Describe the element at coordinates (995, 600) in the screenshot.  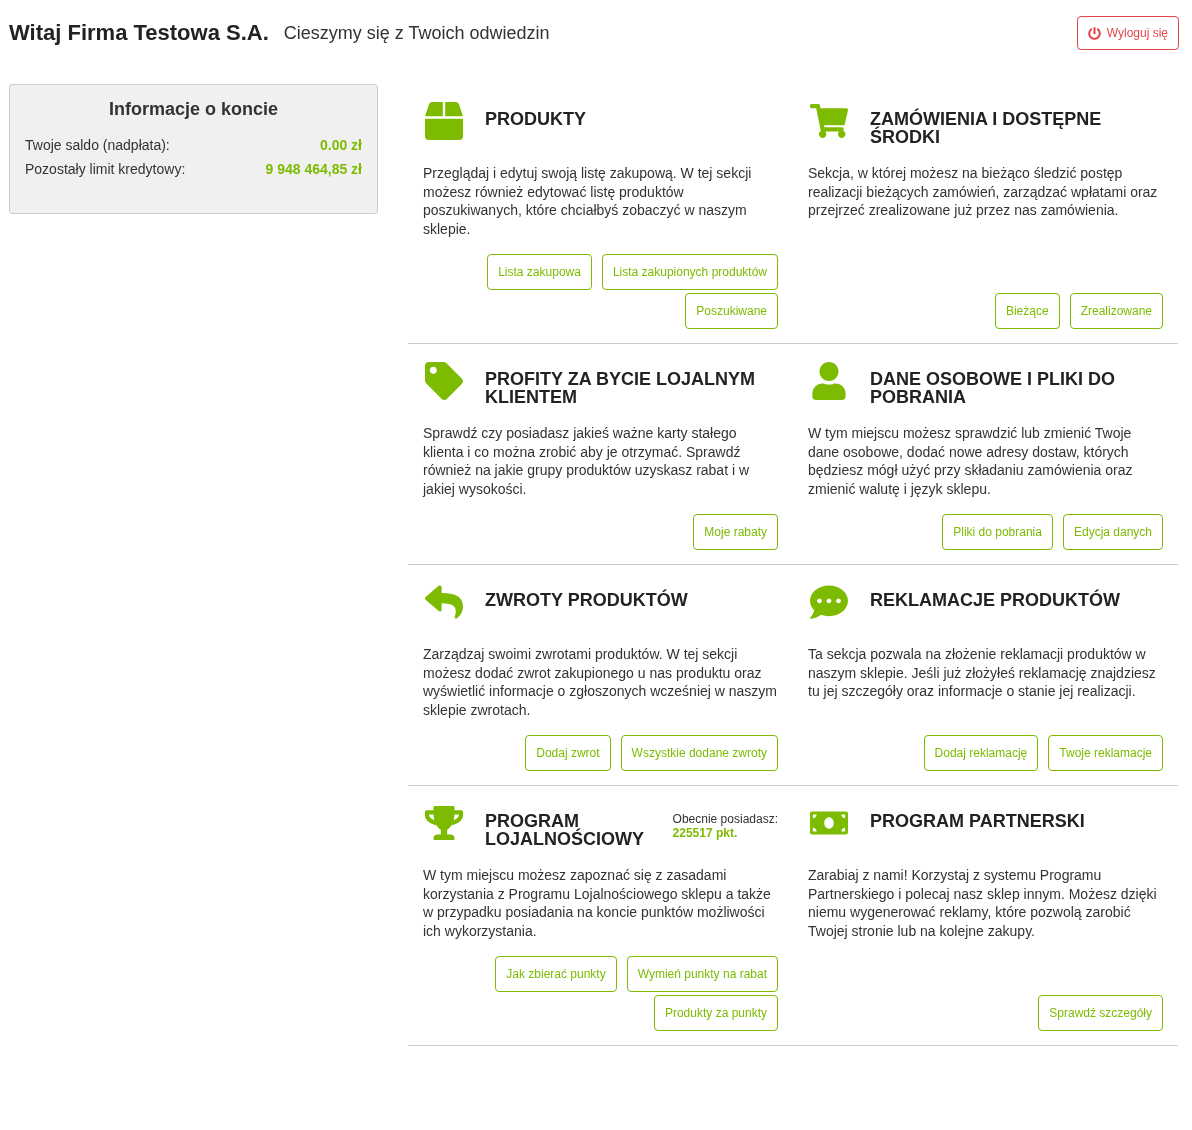
I see `section-title: REKLAMACJE PRODUKTÓW` at that location.